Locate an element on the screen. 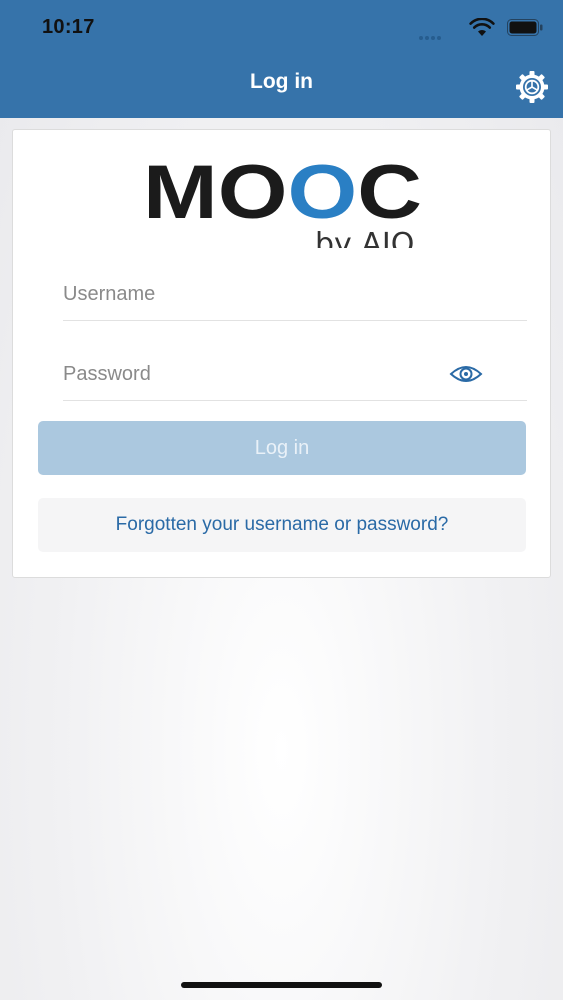  page-title: Log in is located at coordinates (281, 81).